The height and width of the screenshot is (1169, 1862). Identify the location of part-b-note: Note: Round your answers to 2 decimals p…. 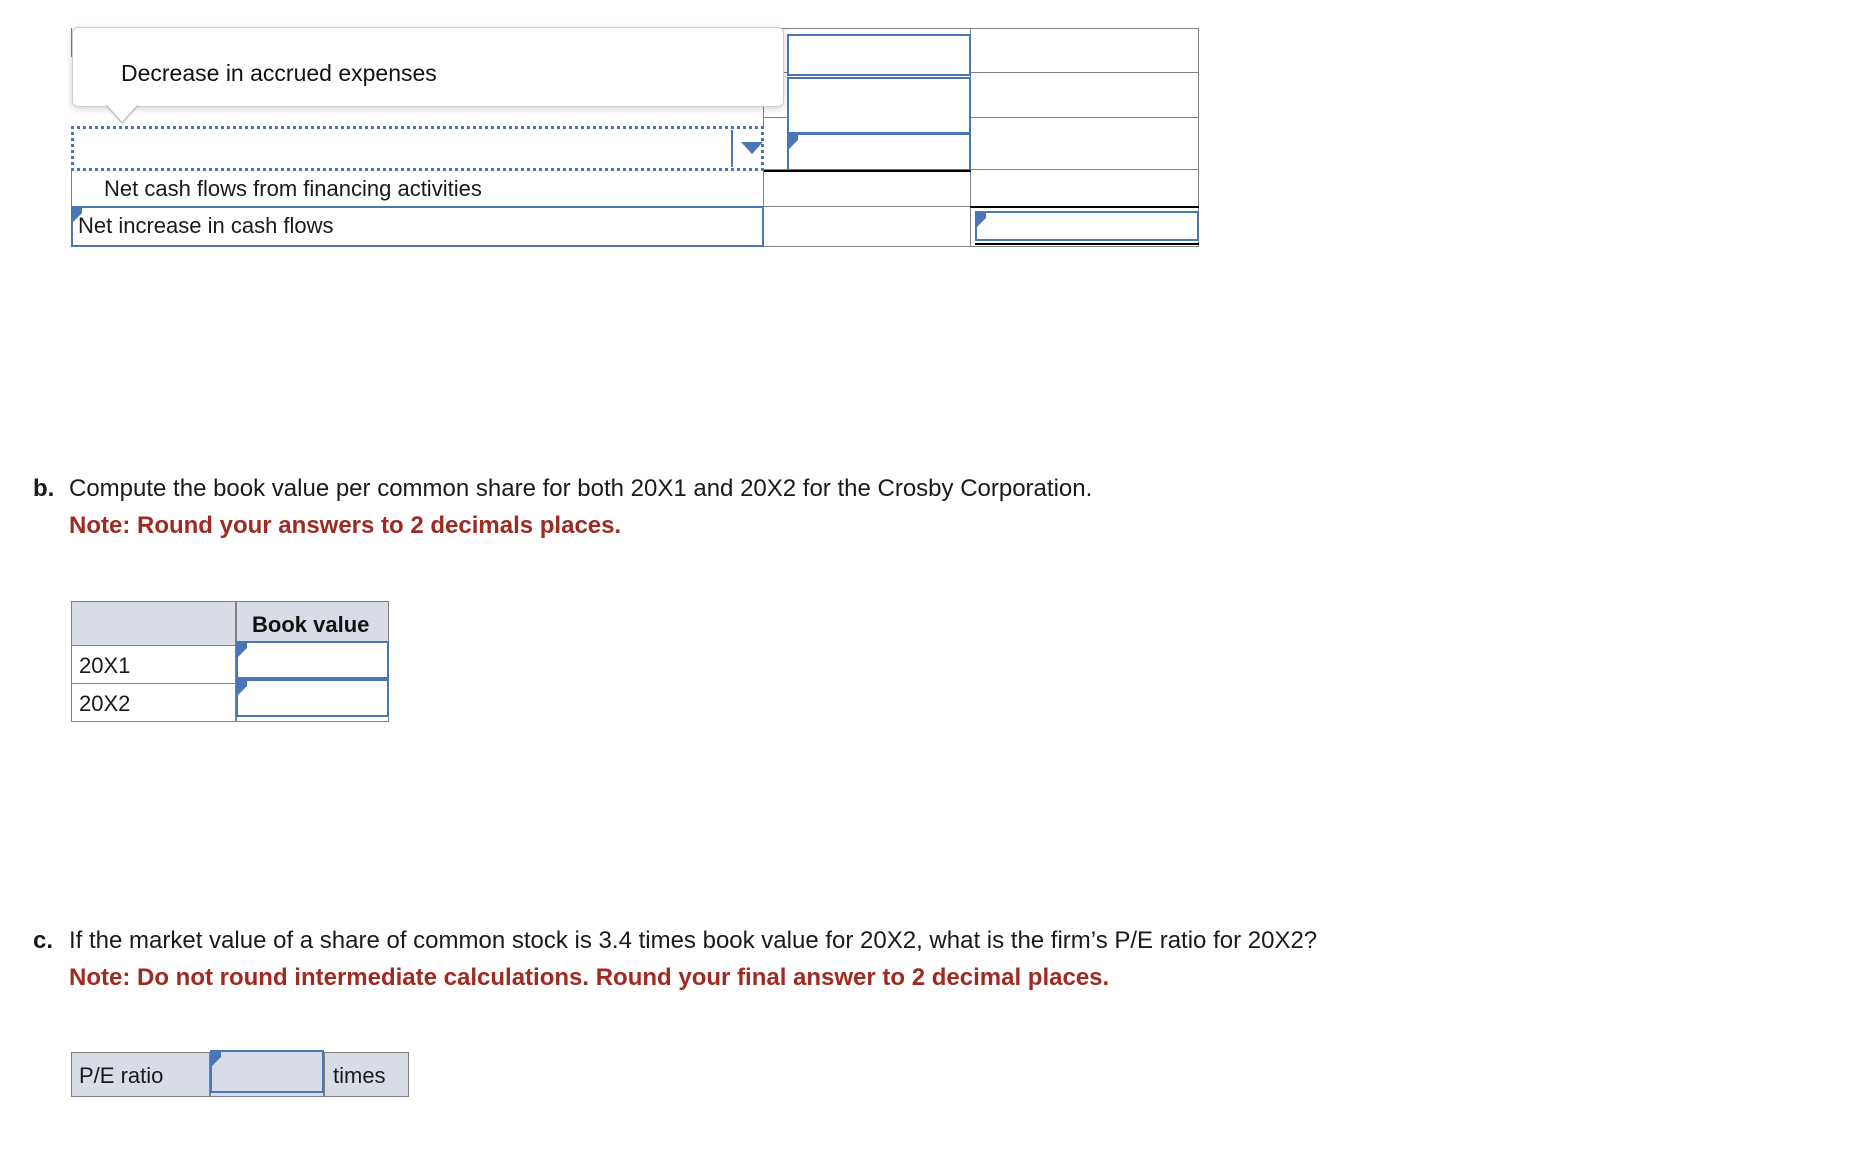
(345, 525).